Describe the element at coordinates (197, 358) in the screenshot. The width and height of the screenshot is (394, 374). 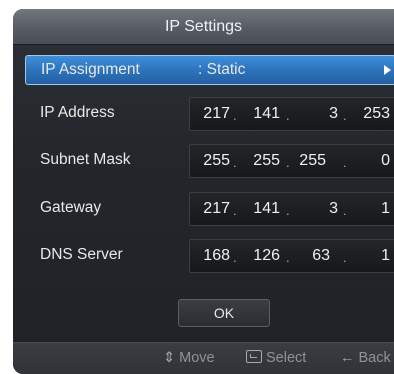
I see `move-hint-label: Move` at that location.